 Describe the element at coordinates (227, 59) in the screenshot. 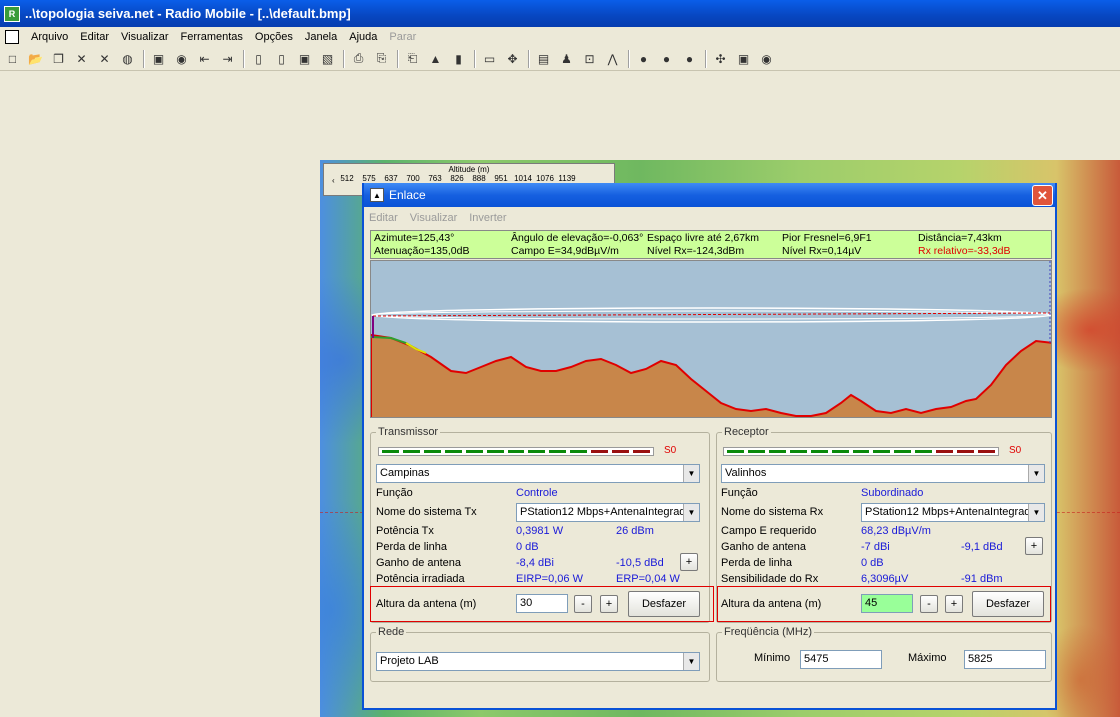

I see `last-icon: ⇥` at that location.